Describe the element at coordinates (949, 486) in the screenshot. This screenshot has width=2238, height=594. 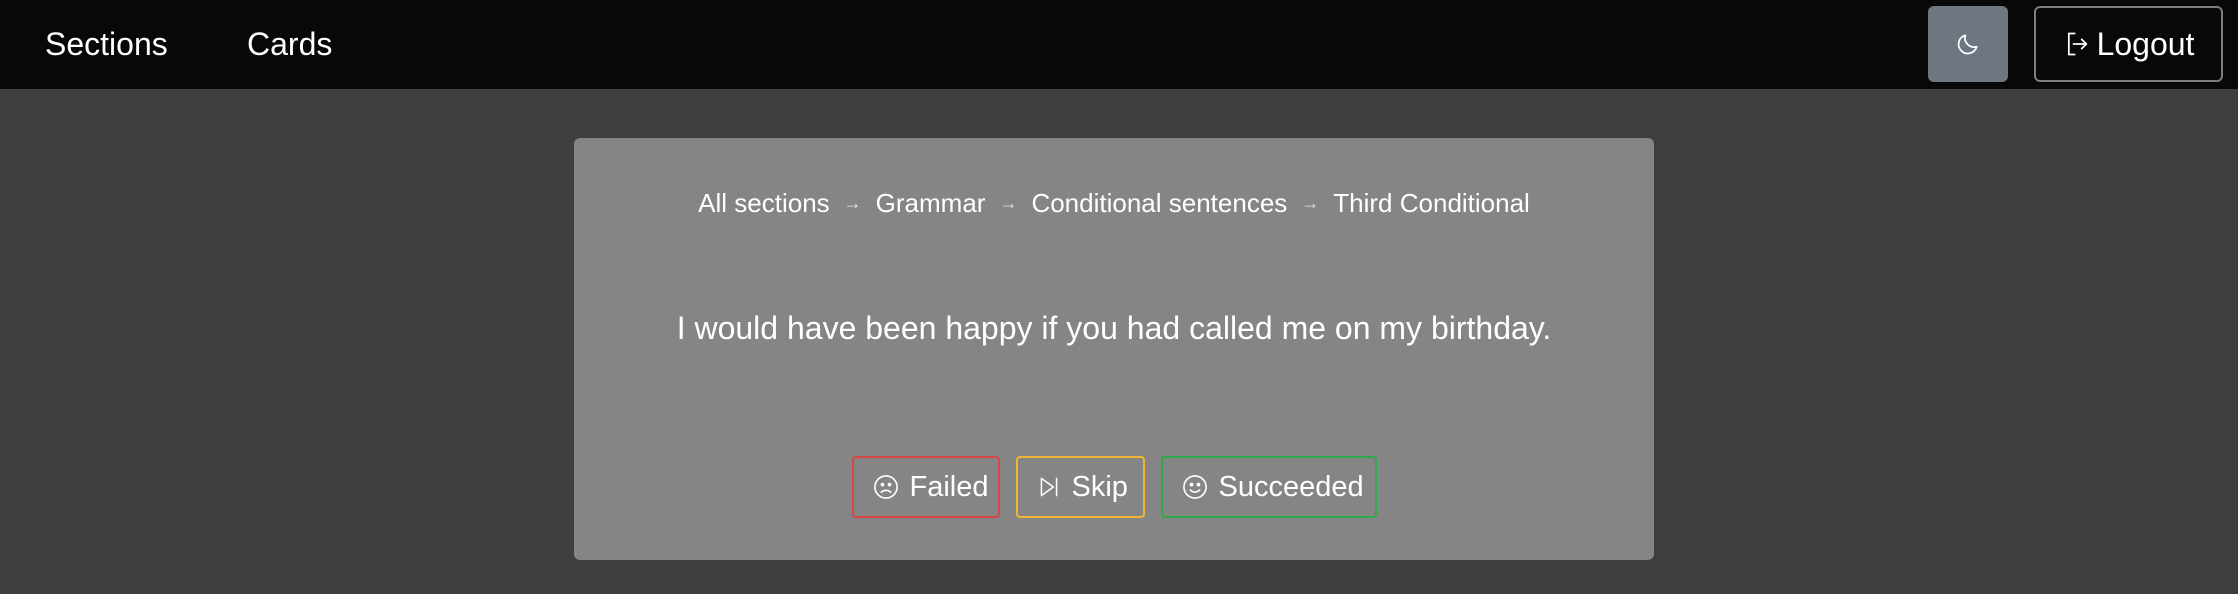
I see `failed-label: Failed` at that location.